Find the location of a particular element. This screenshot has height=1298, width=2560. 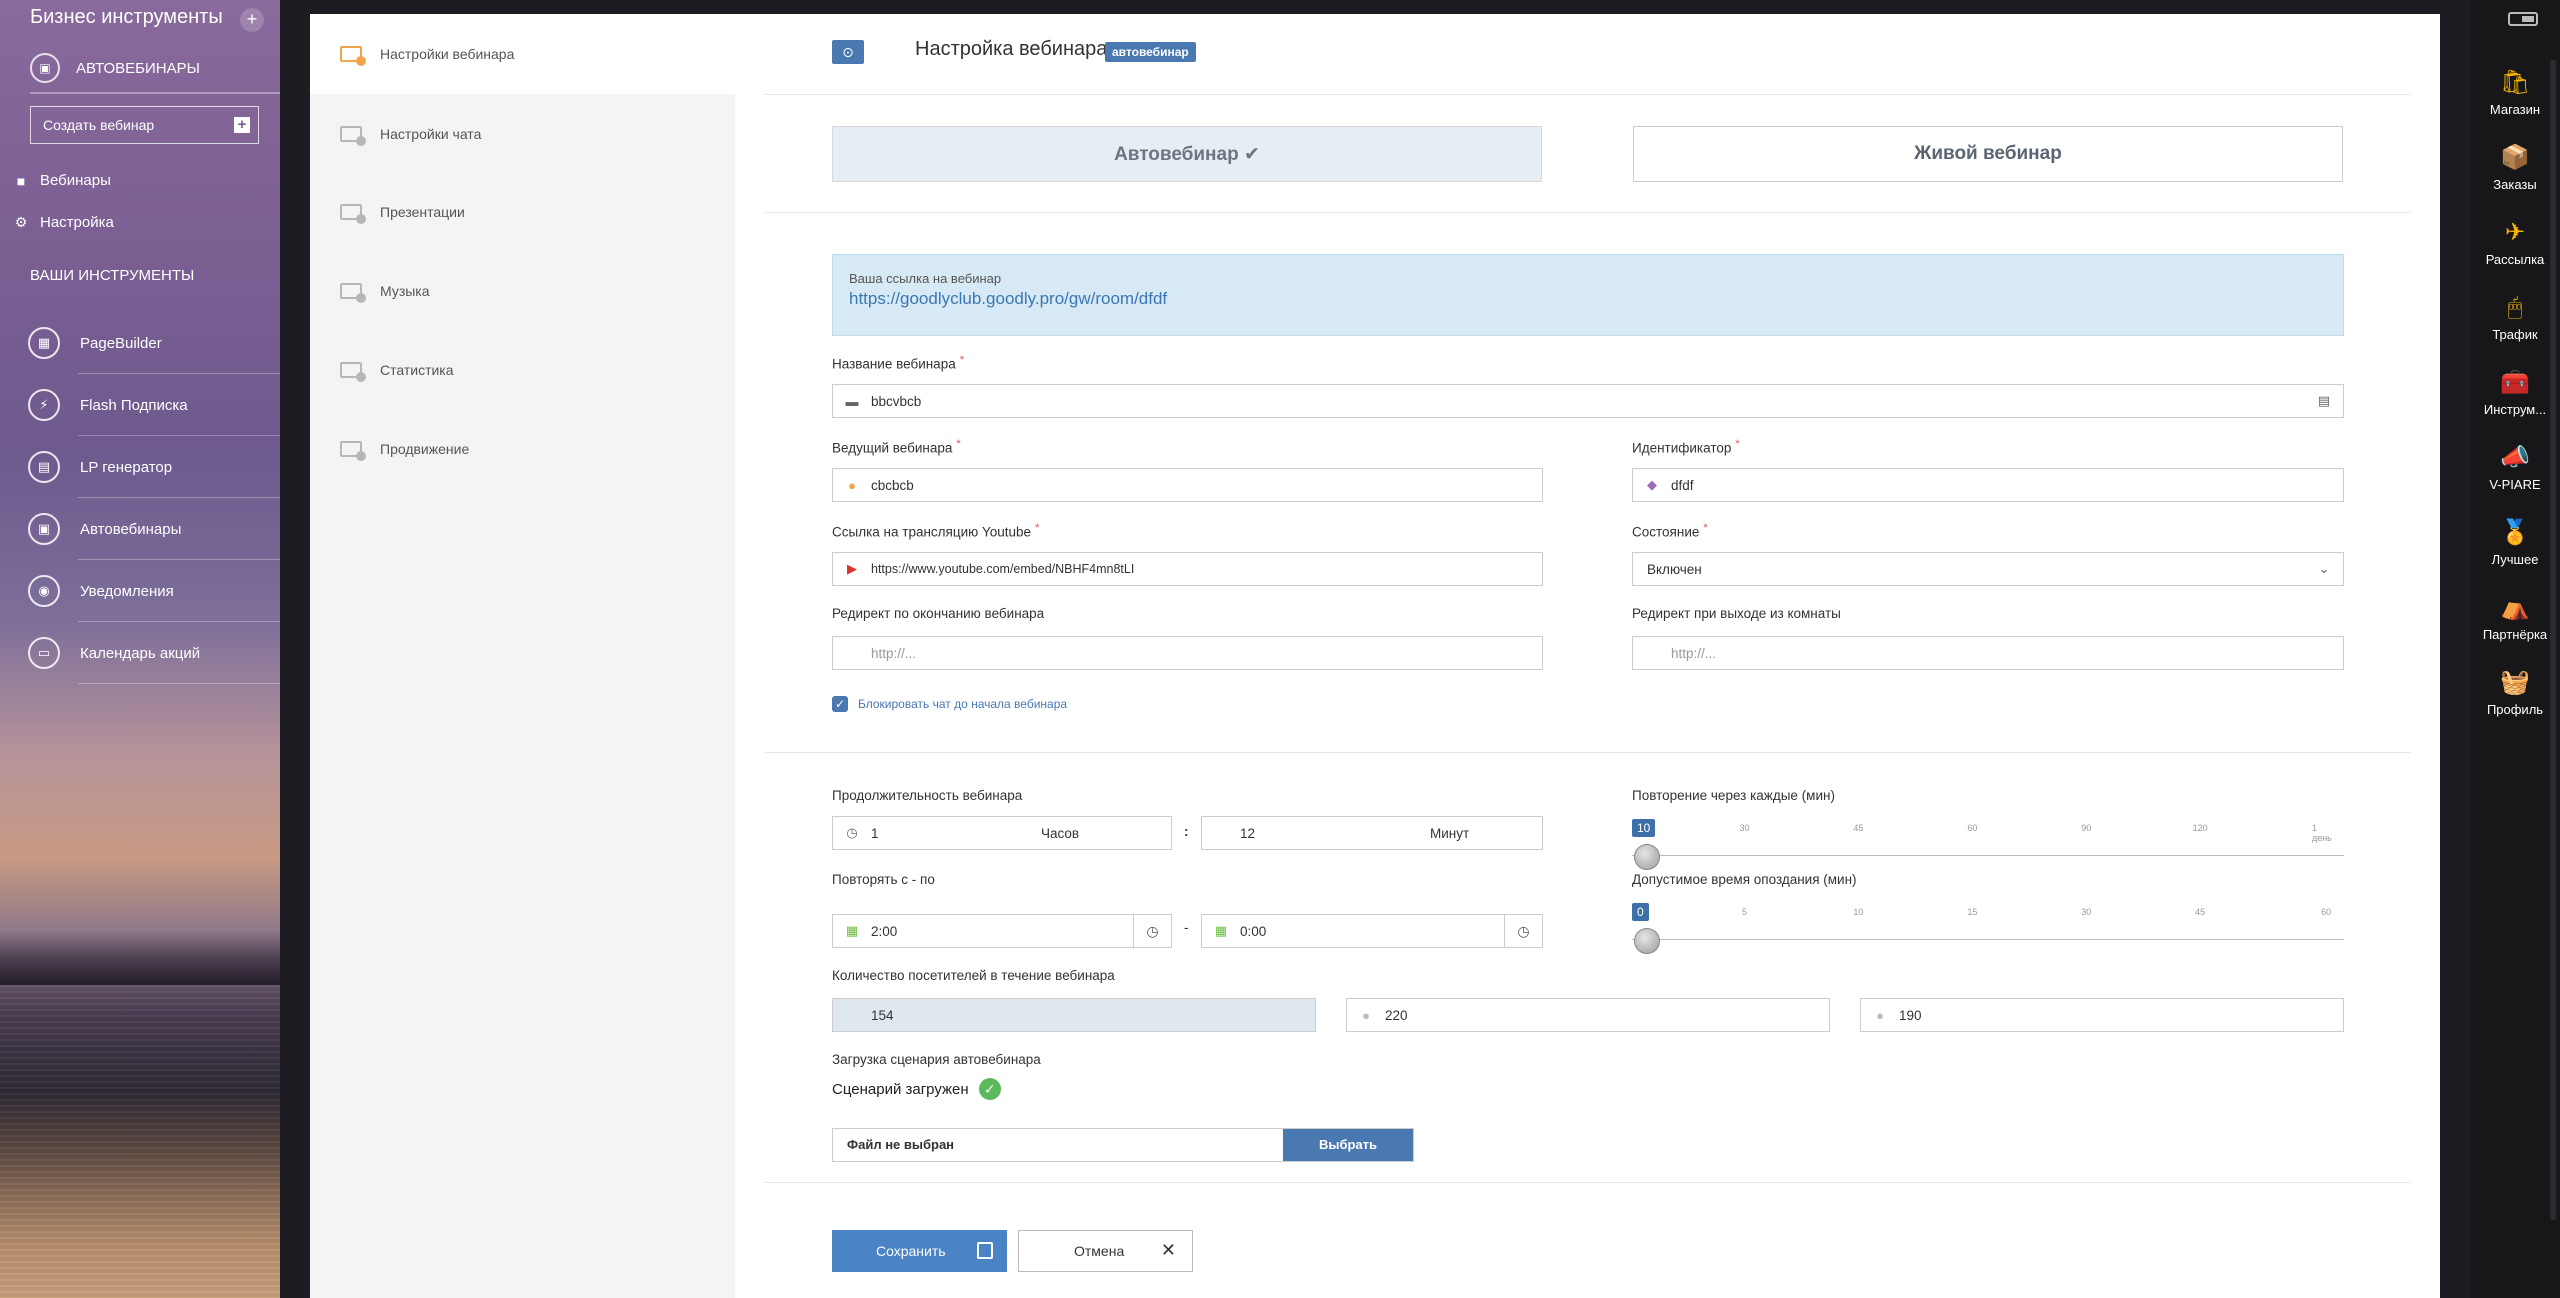

toggle-icon is located at coordinates (2523, 19).